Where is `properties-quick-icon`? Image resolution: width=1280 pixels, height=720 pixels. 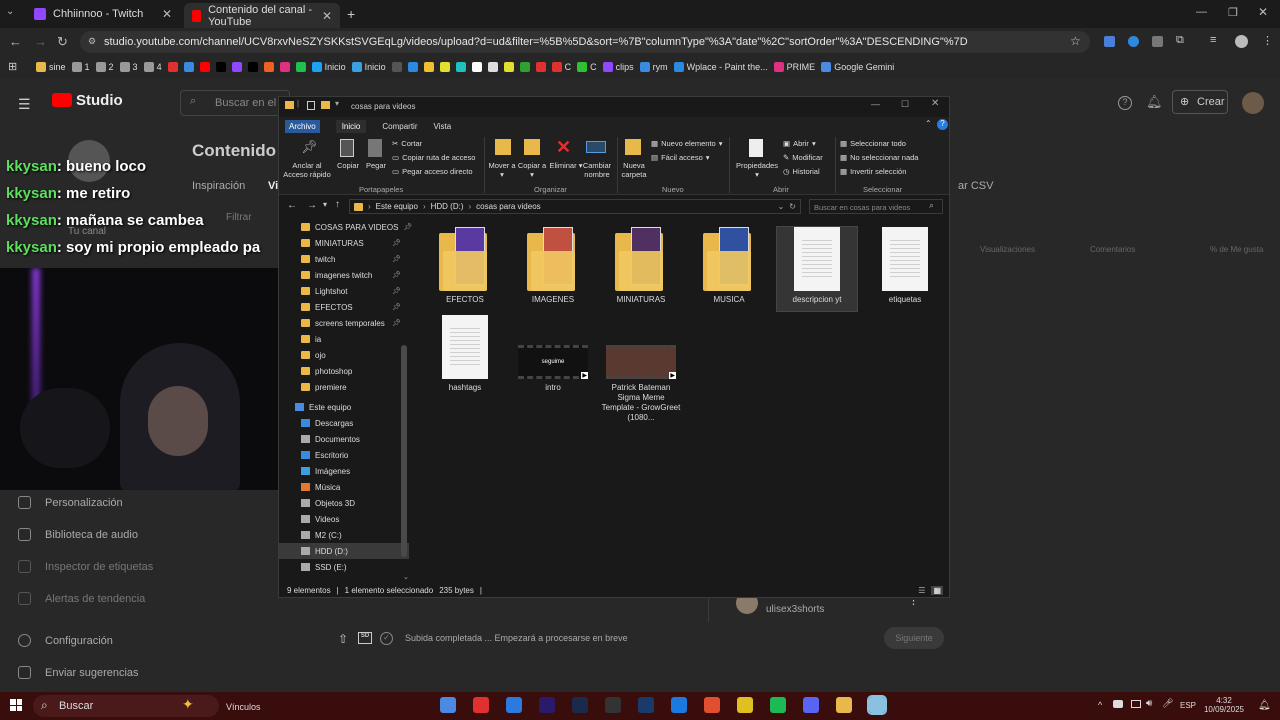 properties-quick-icon is located at coordinates (311, 105).